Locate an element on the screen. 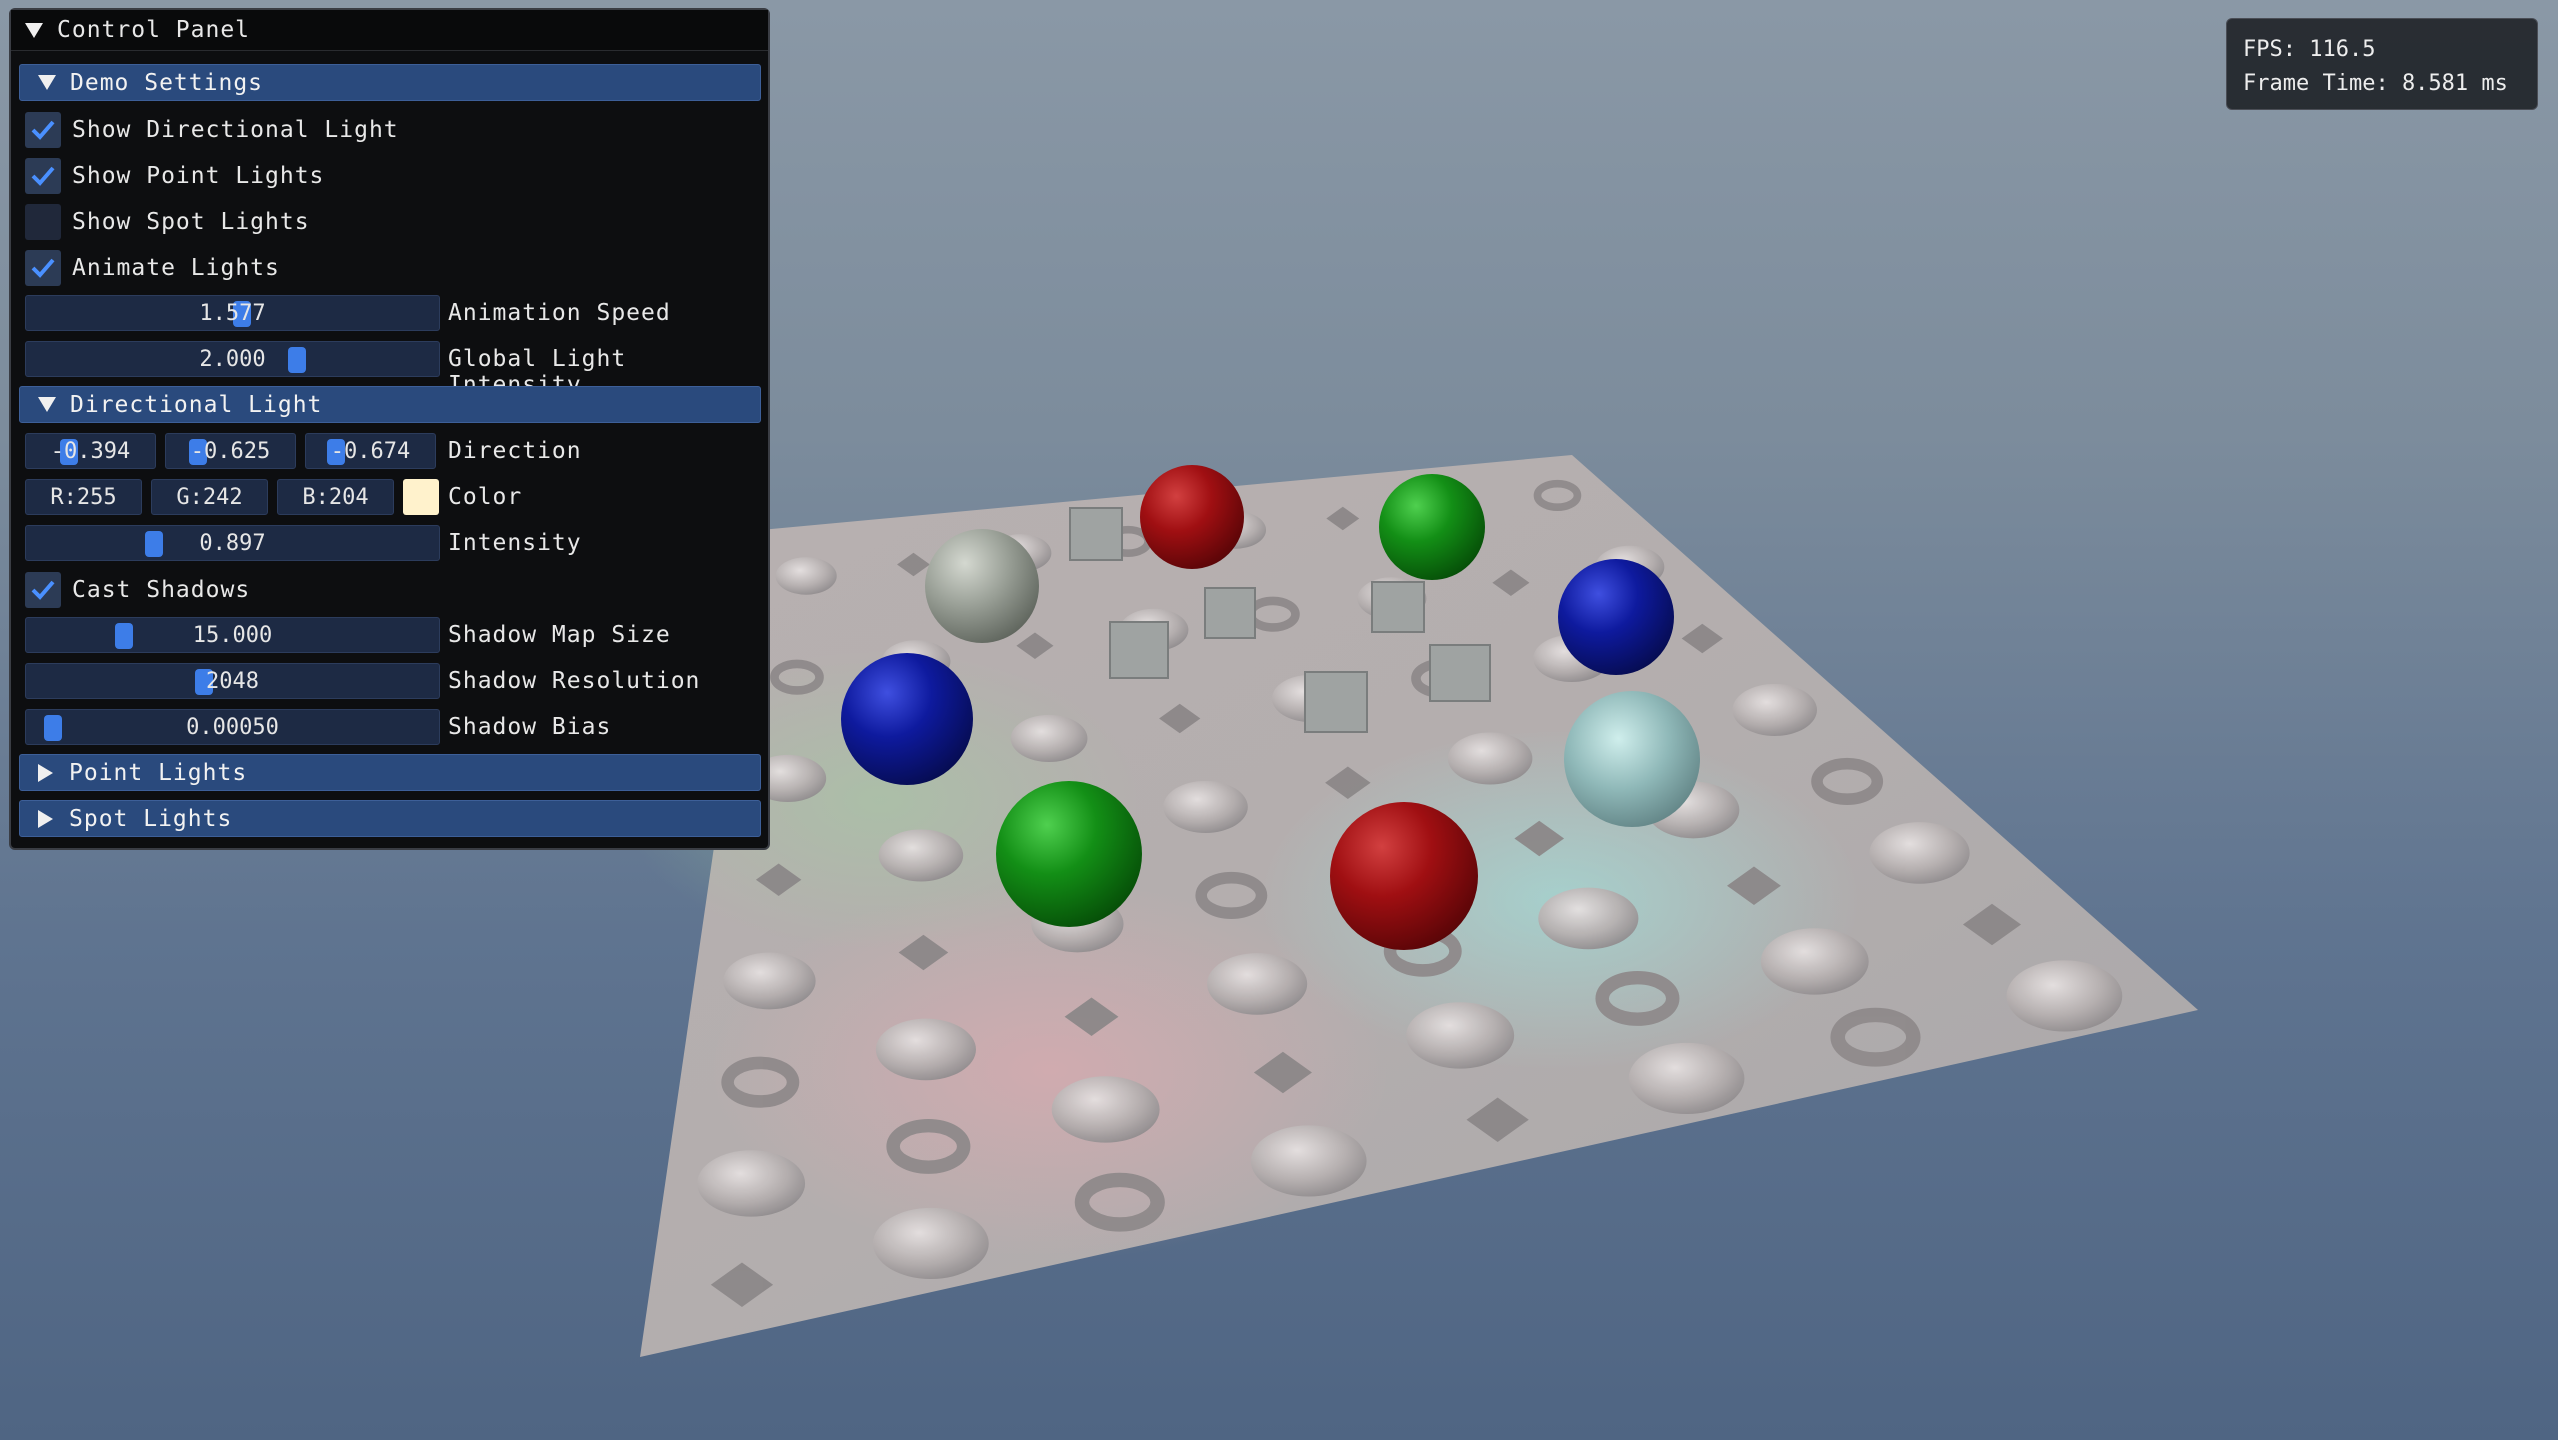 This screenshot has height=1440, width=2558. collapse-triangle-icon is located at coordinates (34, 30).